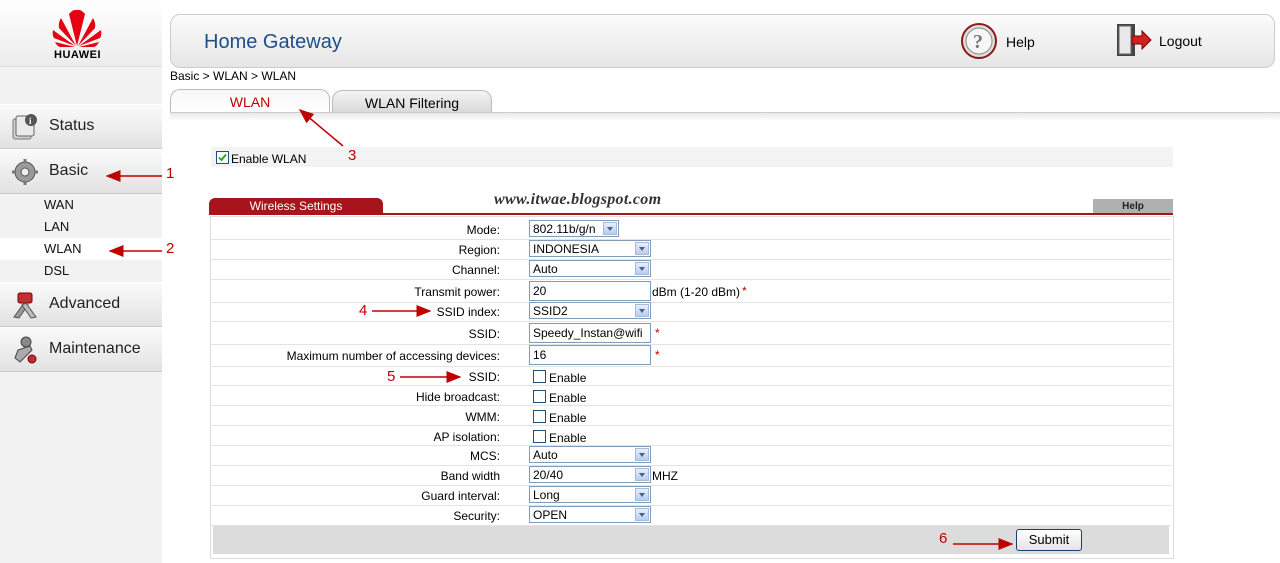 This screenshot has height=563, width=1280. What do you see at coordinates (590, 333) in the screenshot?
I see `ssid-input: Speedy_Instan@wifi` at bounding box center [590, 333].